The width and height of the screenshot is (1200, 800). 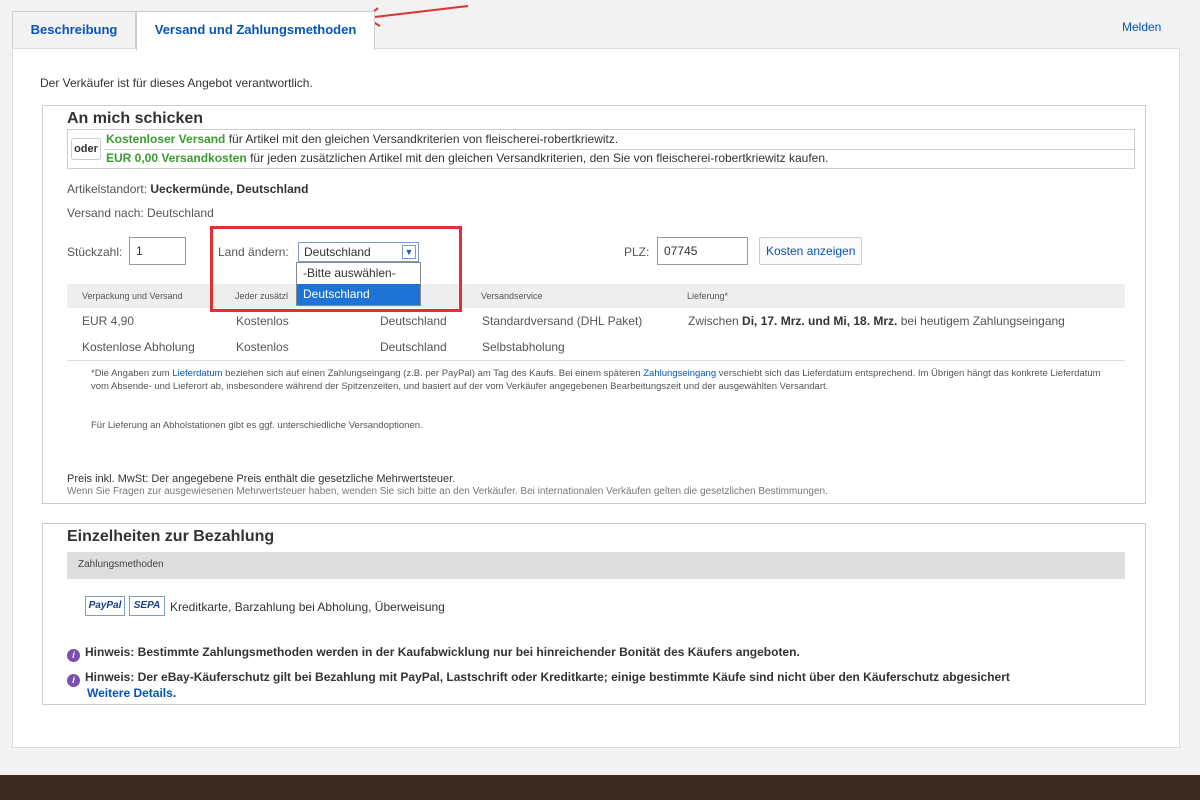 What do you see at coordinates (337, 252) in the screenshot?
I see `country-select-value: Deutschland` at bounding box center [337, 252].